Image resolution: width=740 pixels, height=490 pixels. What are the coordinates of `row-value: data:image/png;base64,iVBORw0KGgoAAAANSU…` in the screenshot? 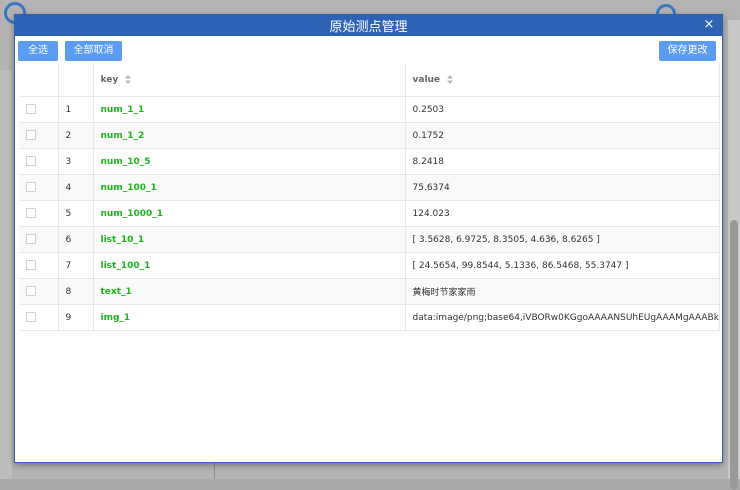 It's located at (562, 317).